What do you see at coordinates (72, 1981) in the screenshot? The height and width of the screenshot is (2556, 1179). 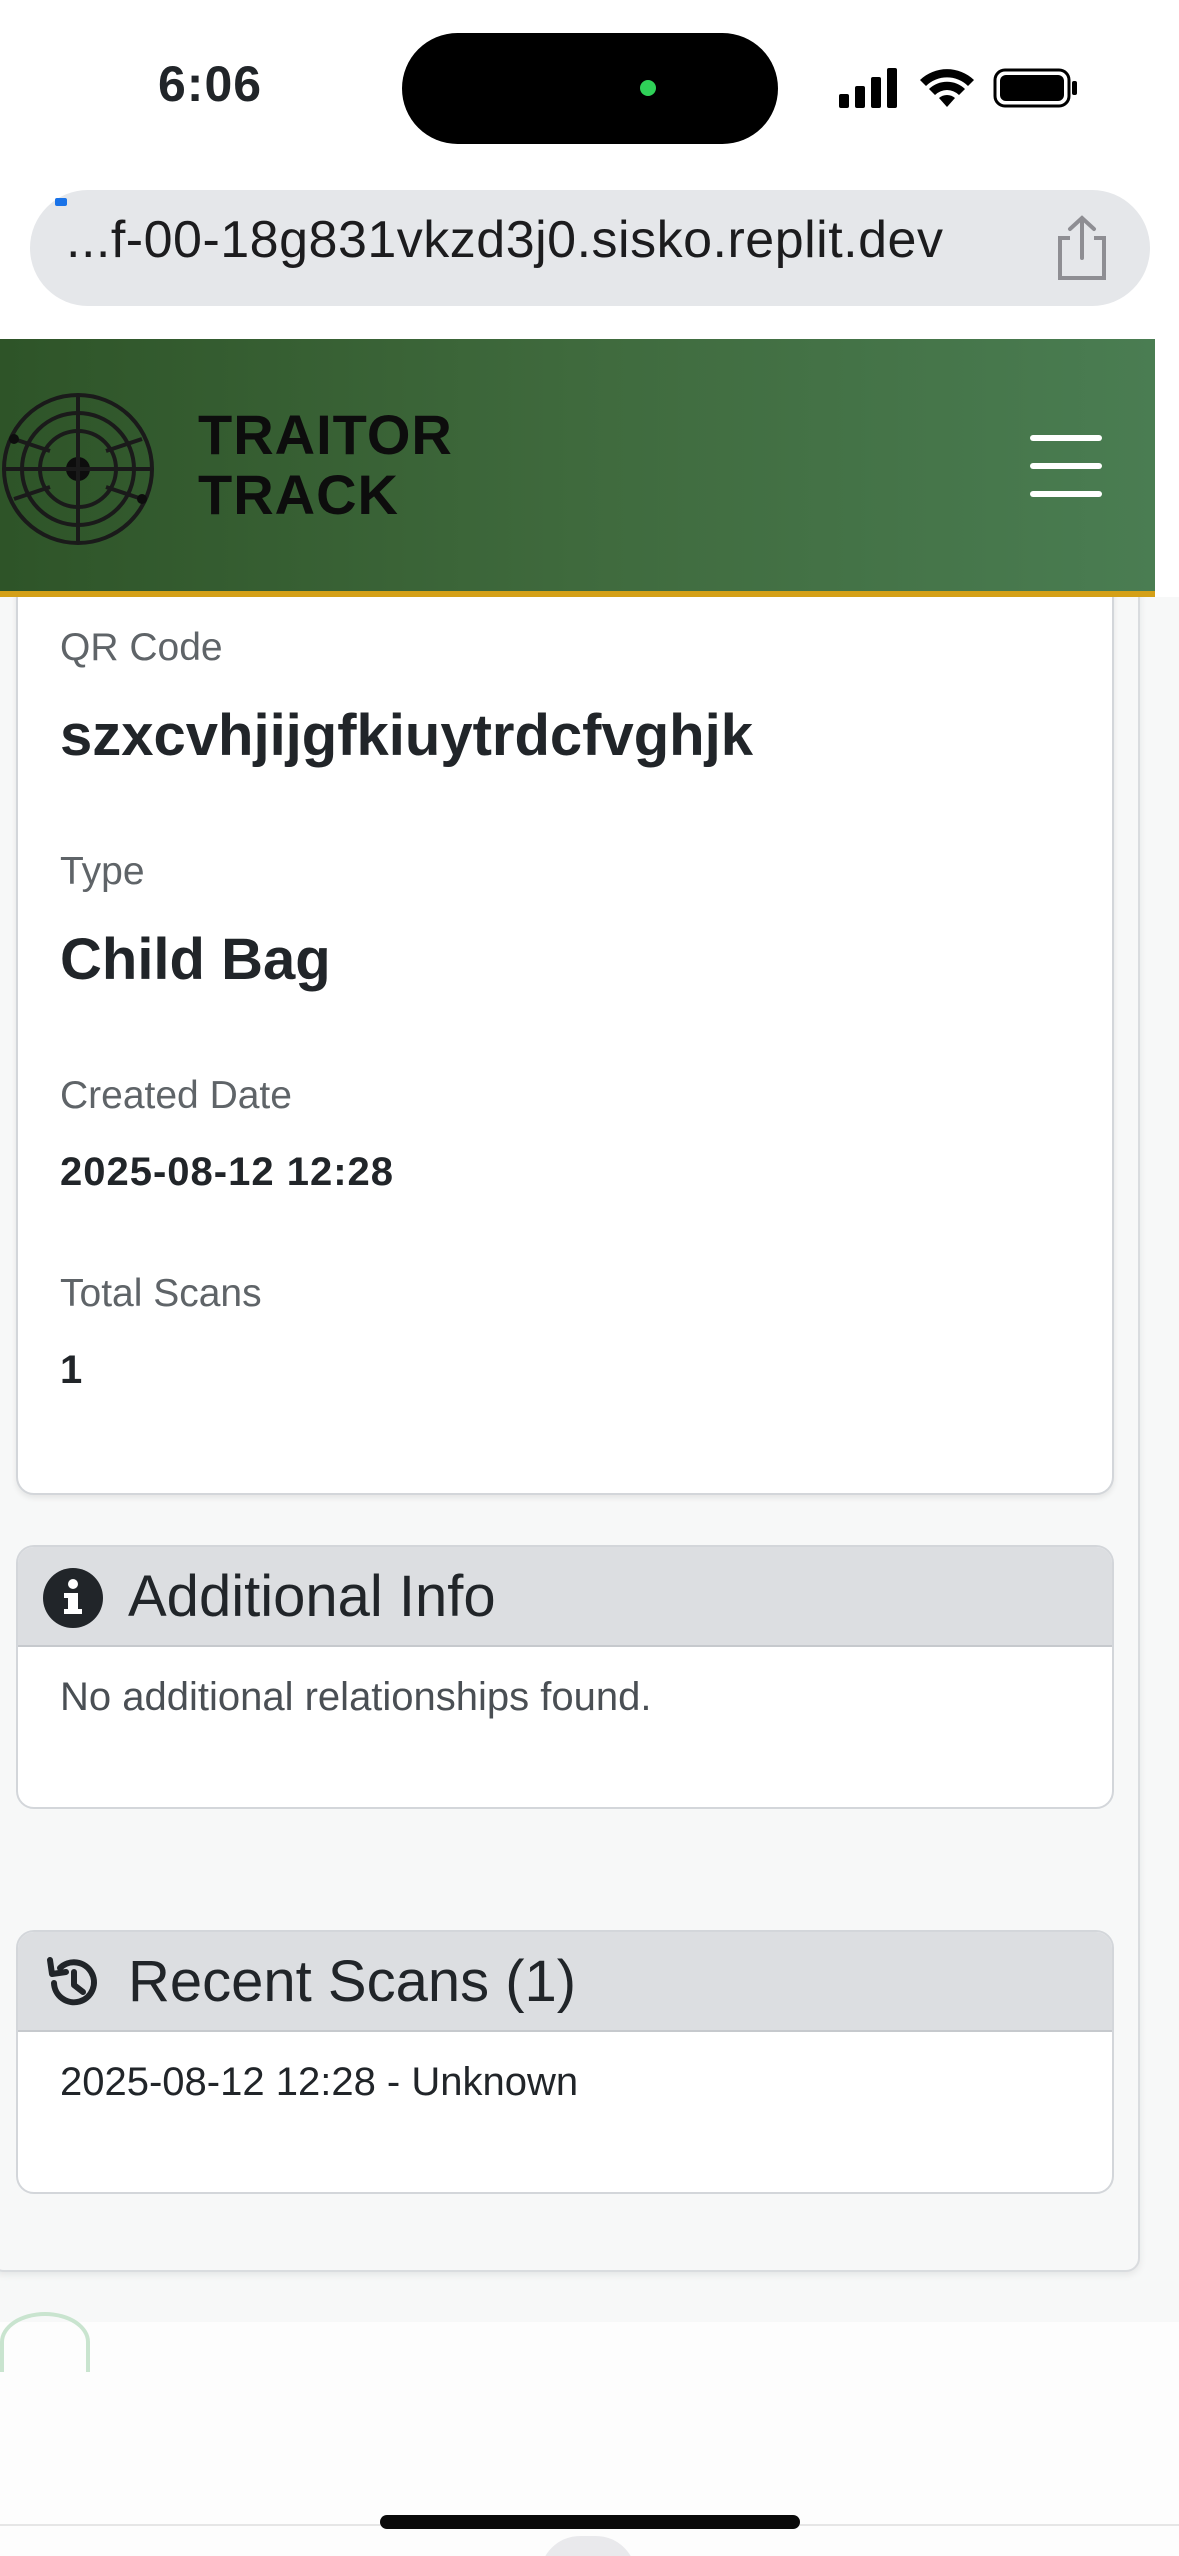 I see `history-icon` at bounding box center [72, 1981].